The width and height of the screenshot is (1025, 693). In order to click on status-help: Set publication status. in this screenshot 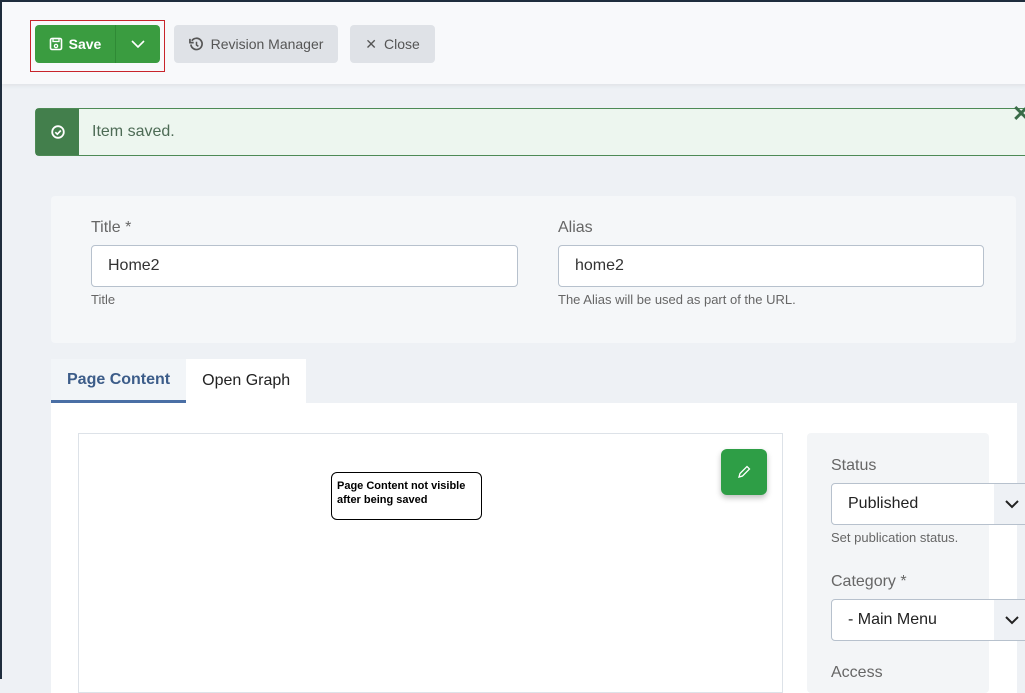, I will do `click(895, 537)`.